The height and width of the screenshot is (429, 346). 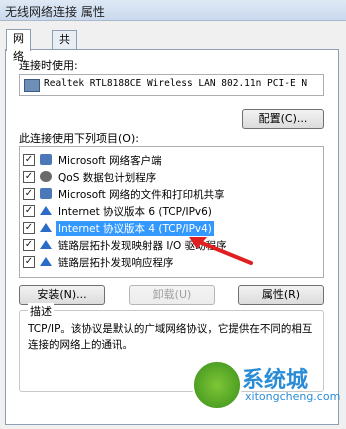 I want to click on list-item: ✓ Internet 协议版本 6 (TCP/IPv6), so click(x=171, y=210).